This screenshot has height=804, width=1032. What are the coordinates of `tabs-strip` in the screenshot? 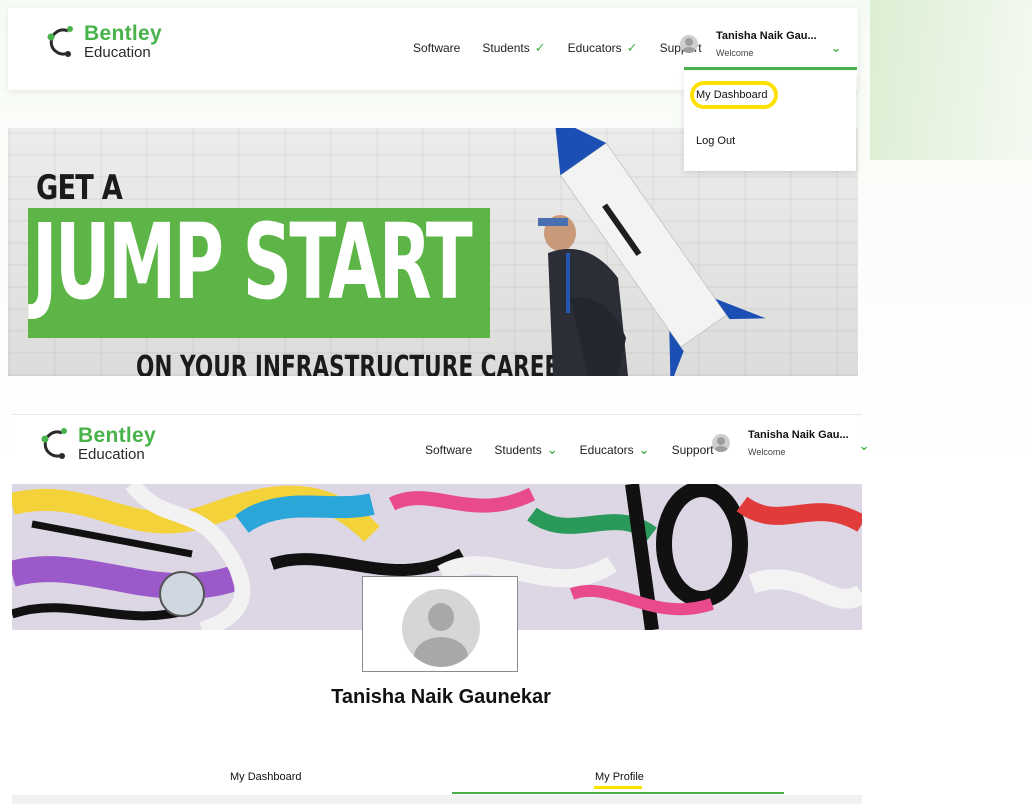 It's located at (437, 799).